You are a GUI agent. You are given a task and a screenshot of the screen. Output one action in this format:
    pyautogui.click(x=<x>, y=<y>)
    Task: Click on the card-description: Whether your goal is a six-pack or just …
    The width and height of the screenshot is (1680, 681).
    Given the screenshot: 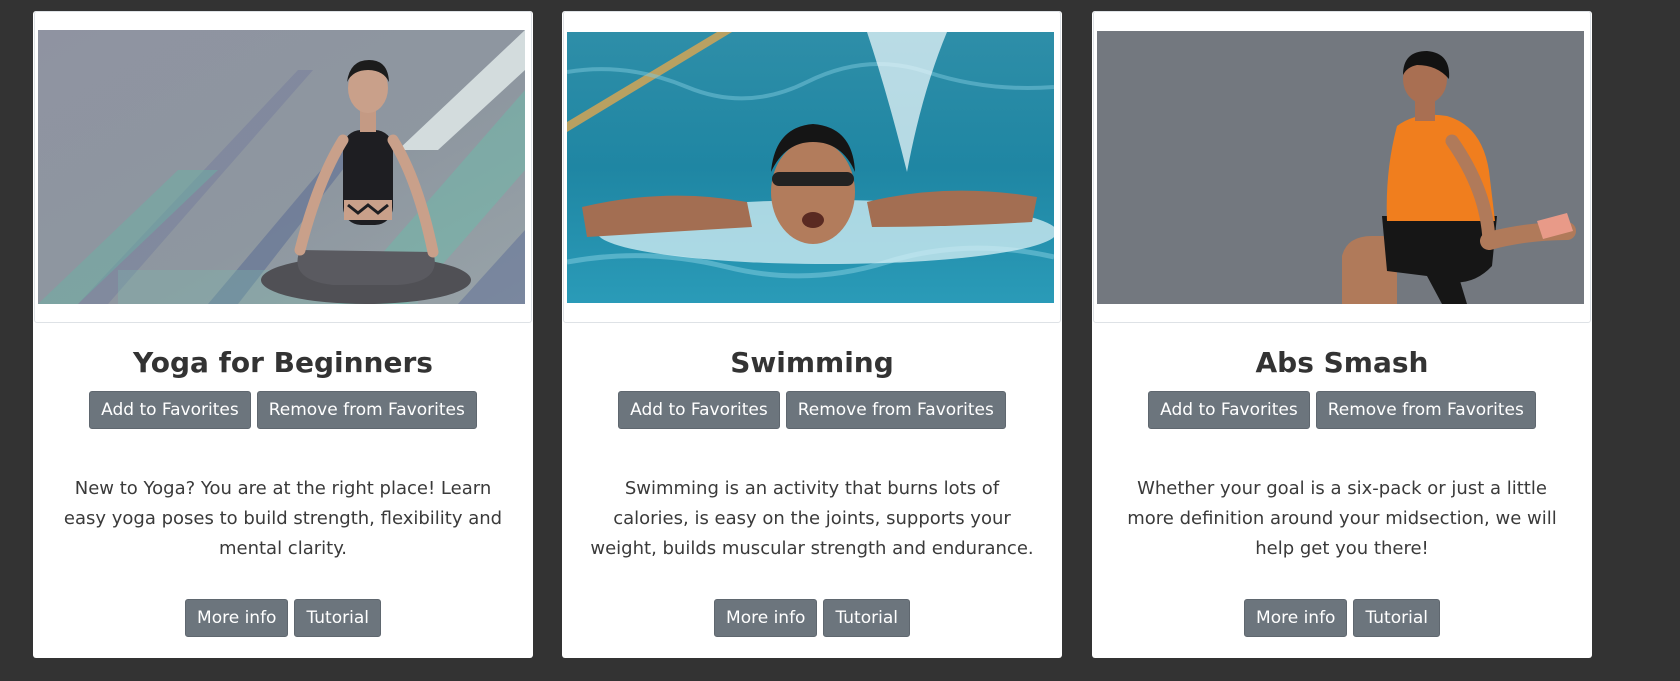 What is the action you would take?
    pyautogui.click(x=1342, y=518)
    